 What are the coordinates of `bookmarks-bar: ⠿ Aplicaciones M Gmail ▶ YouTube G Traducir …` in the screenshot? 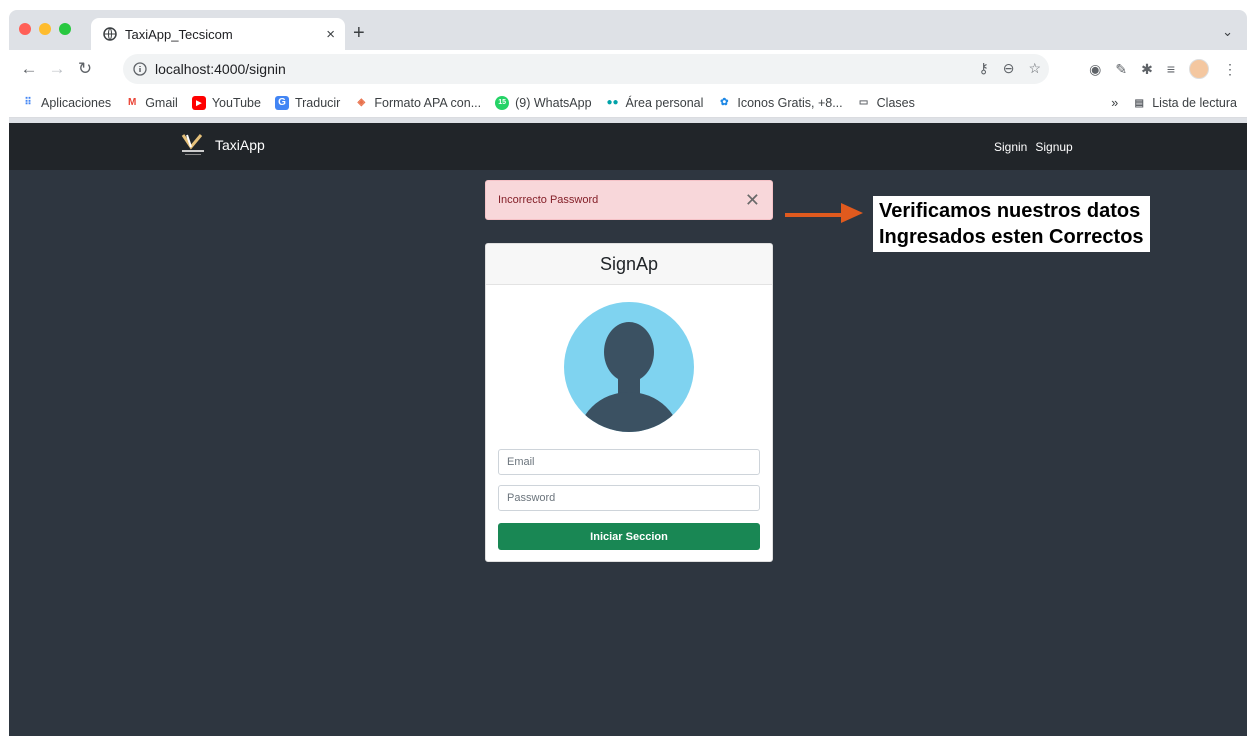 It's located at (628, 103).